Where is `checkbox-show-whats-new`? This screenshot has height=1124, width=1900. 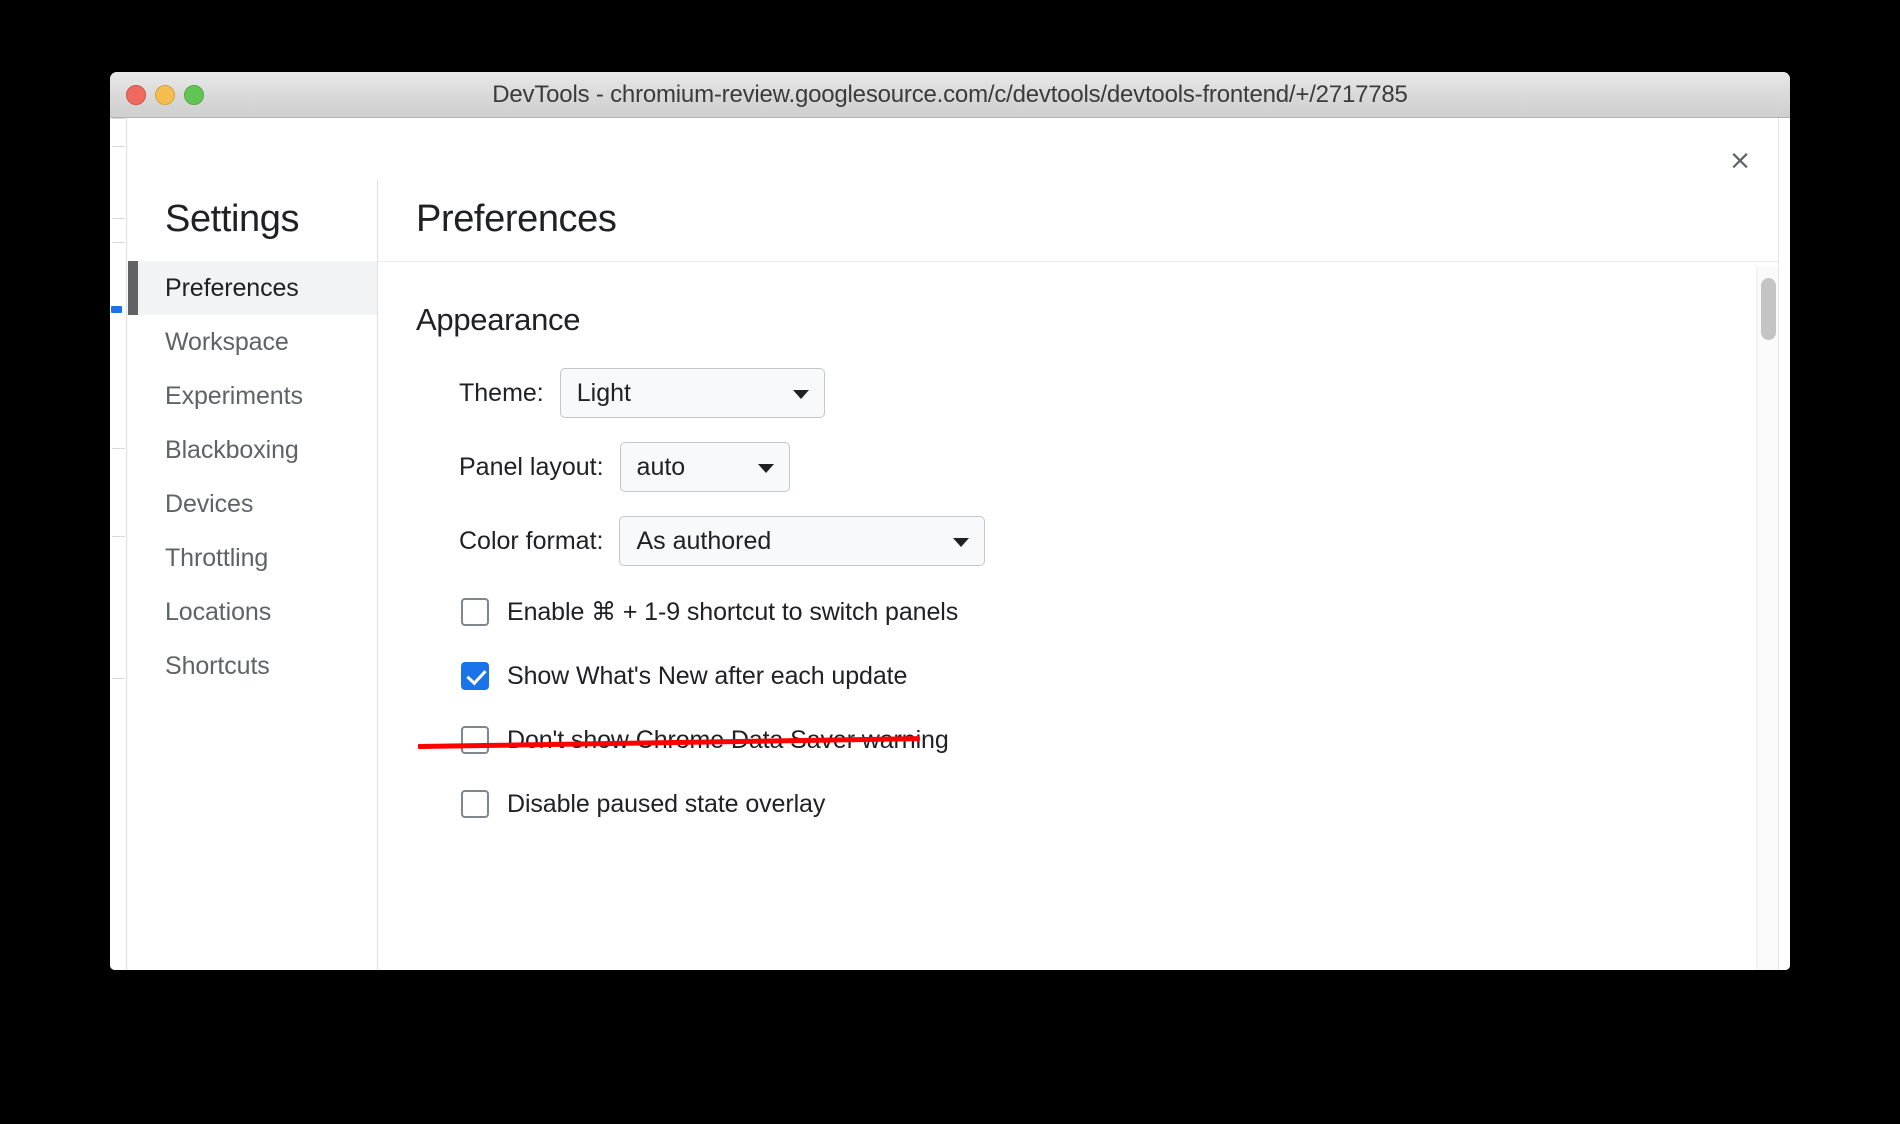 checkbox-show-whats-new is located at coordinates (475, 676).